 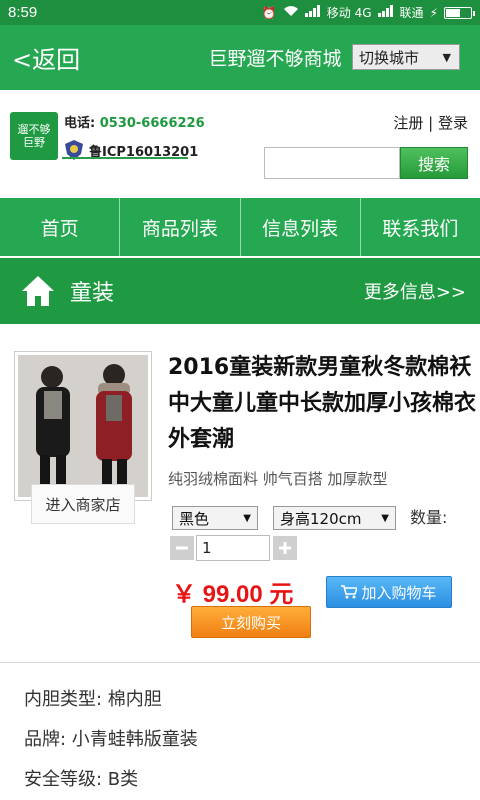 What do you see at coordinates (408, 123) in the screenshot?
I see `register-link: 注册` at bounding box center [408, 123].